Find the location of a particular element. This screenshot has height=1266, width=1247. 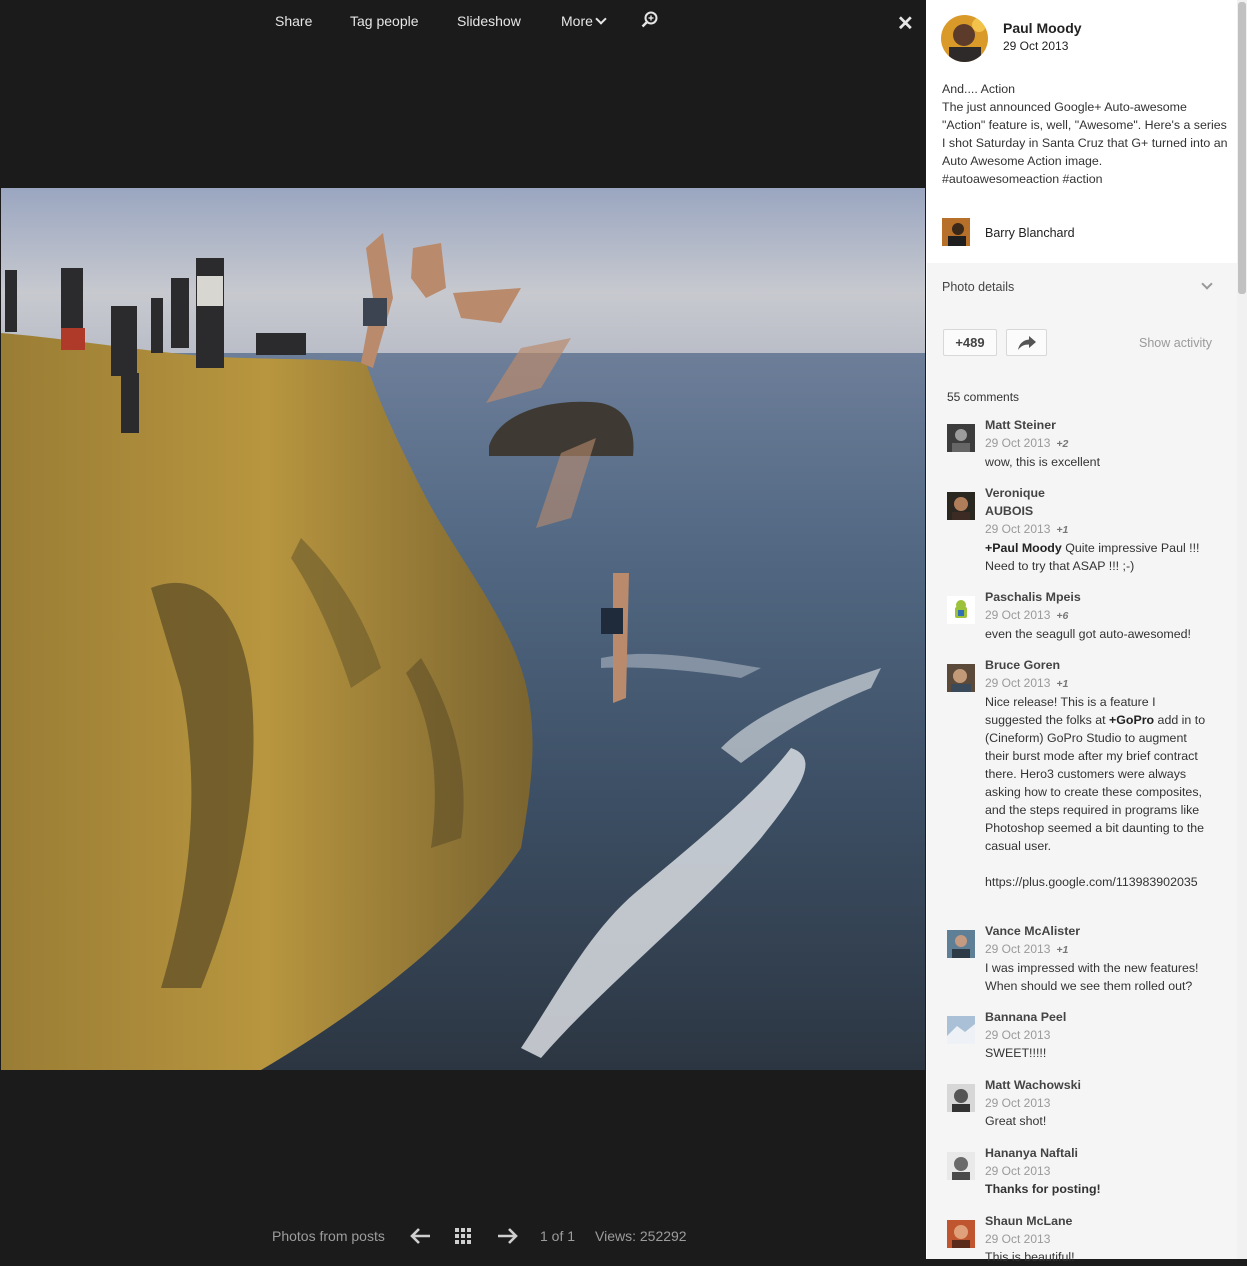

author-avatar is located at coordinates (964, 38).